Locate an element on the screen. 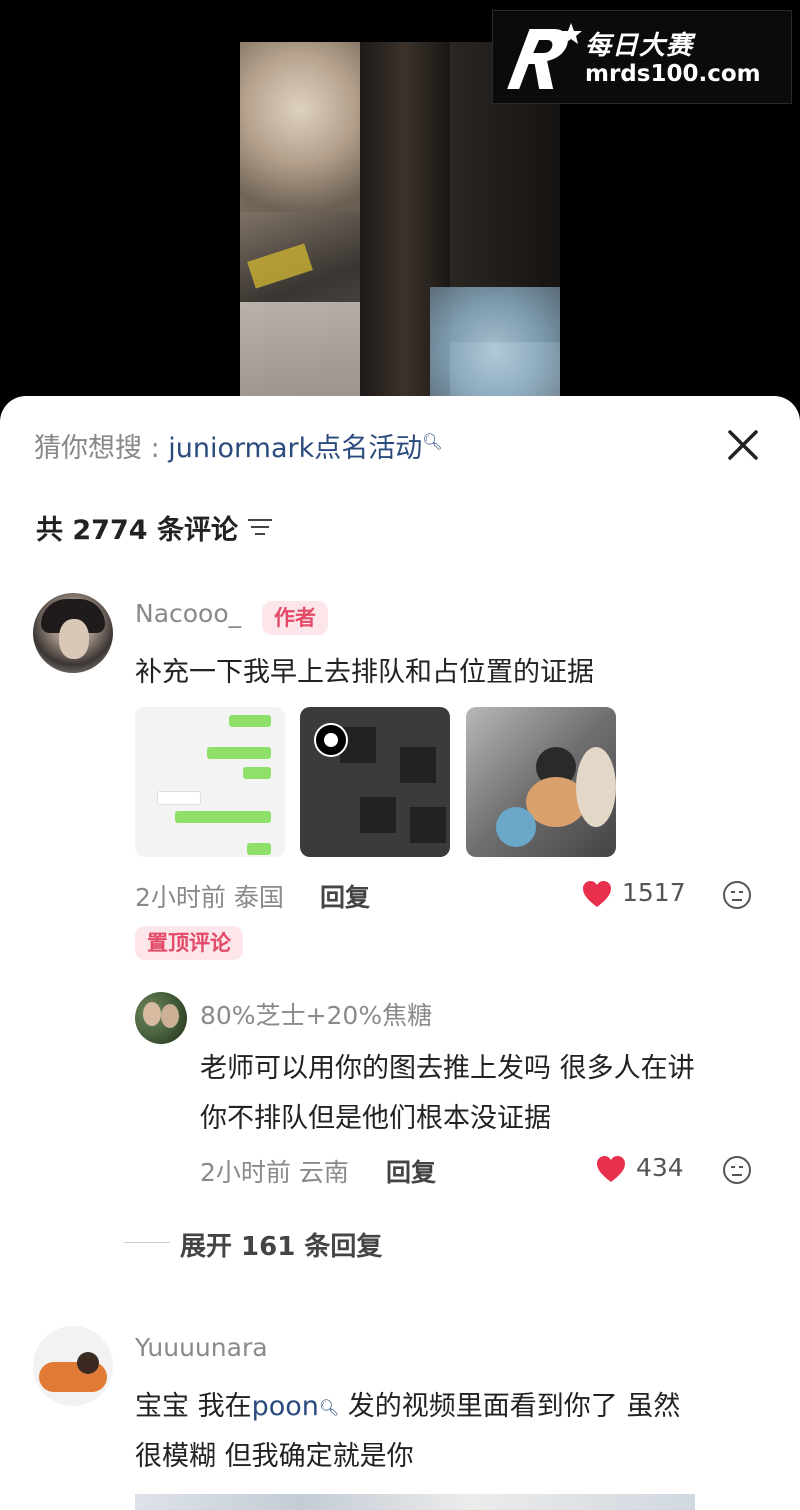  comment-count: 共 2774 条评论 is located at coordinates (137, 530).